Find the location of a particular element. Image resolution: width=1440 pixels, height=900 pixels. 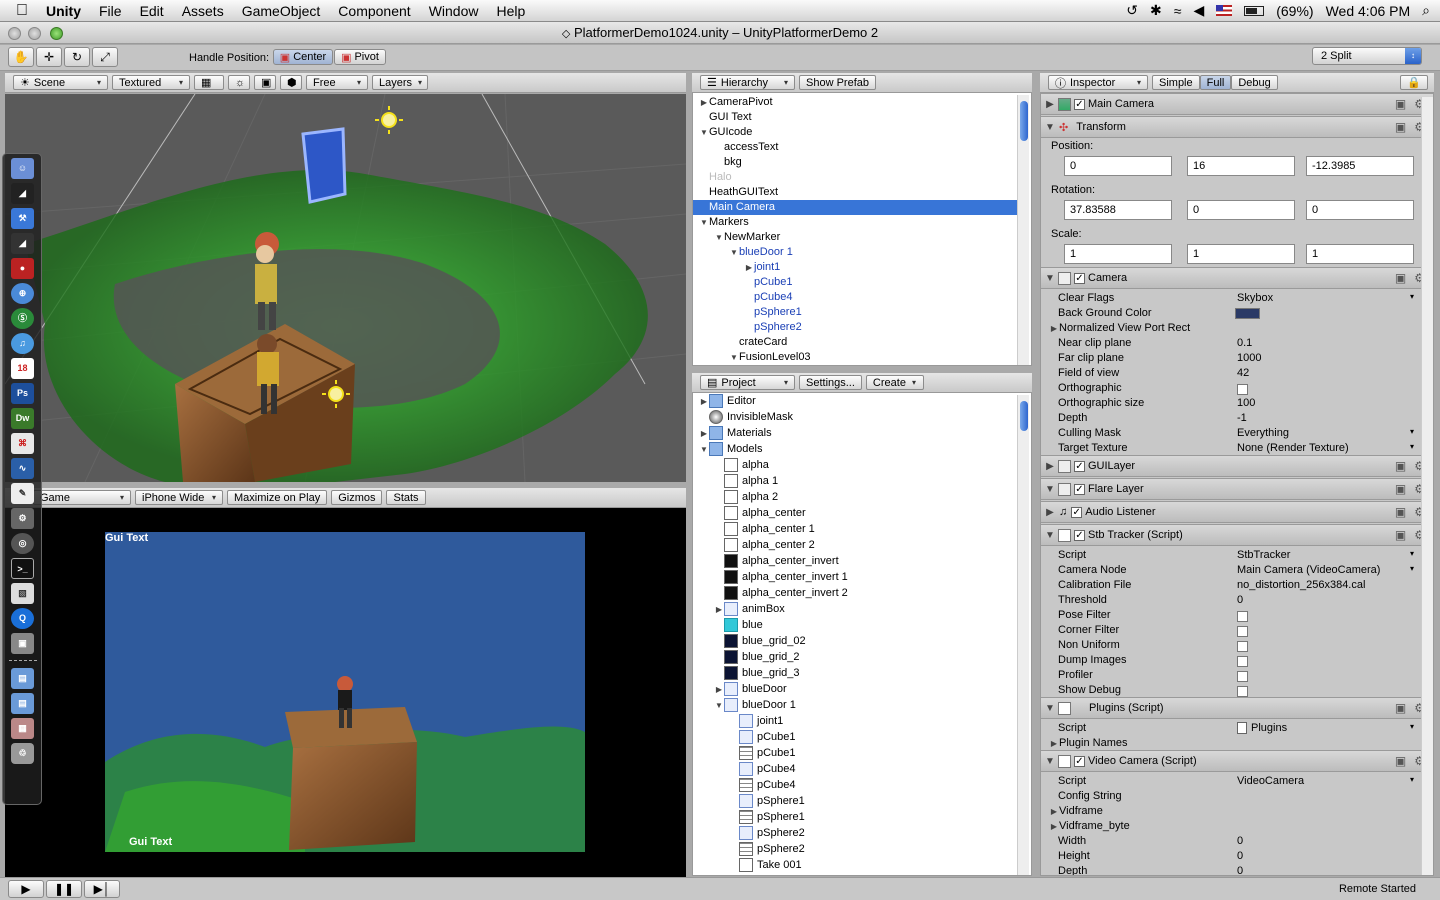

property-value: -1 is located at coordinates (1242, 418).